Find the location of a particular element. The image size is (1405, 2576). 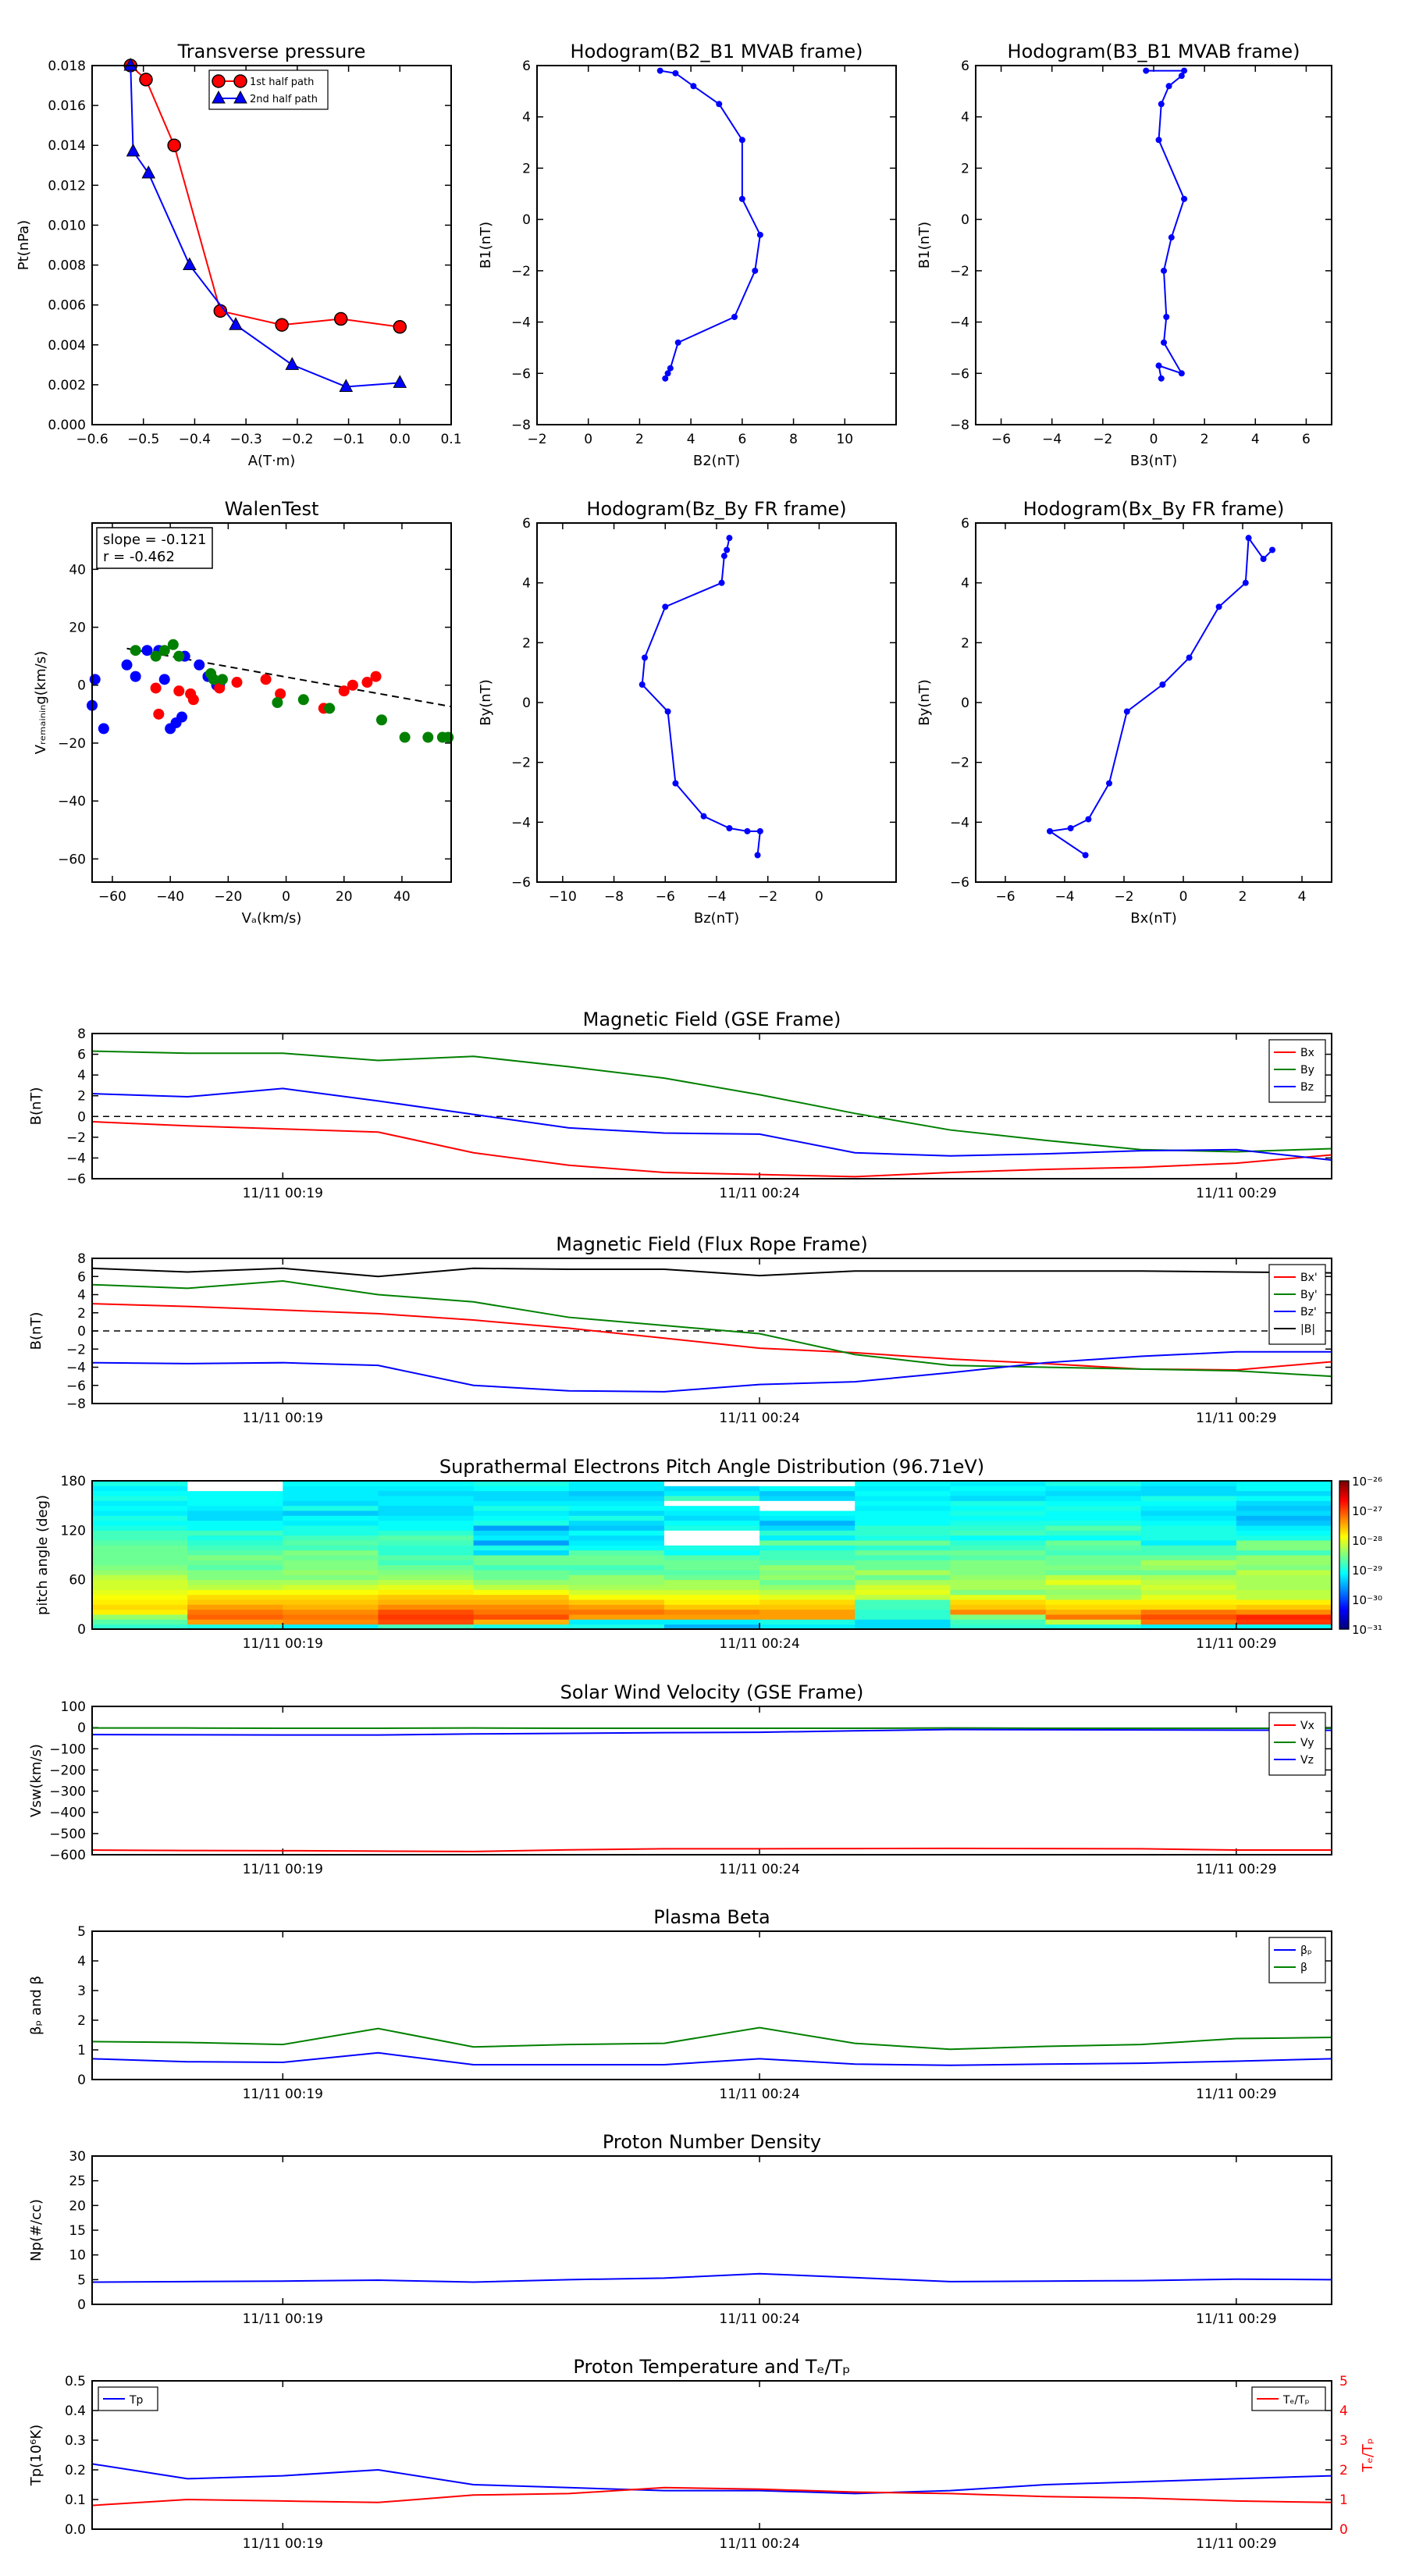

x-tick-label: −0.1 is located at coordinates (349, 439).